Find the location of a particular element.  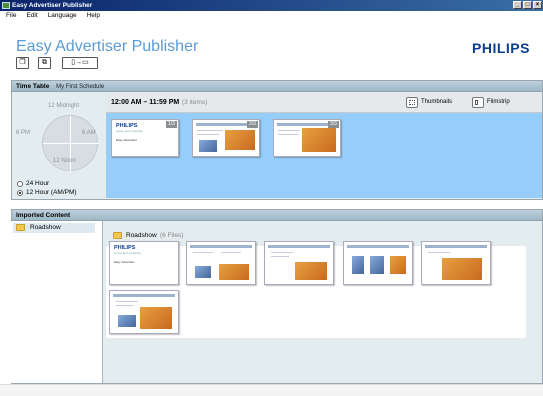

slide-order-badge: 3/3 is located at coordinates (333, 124).